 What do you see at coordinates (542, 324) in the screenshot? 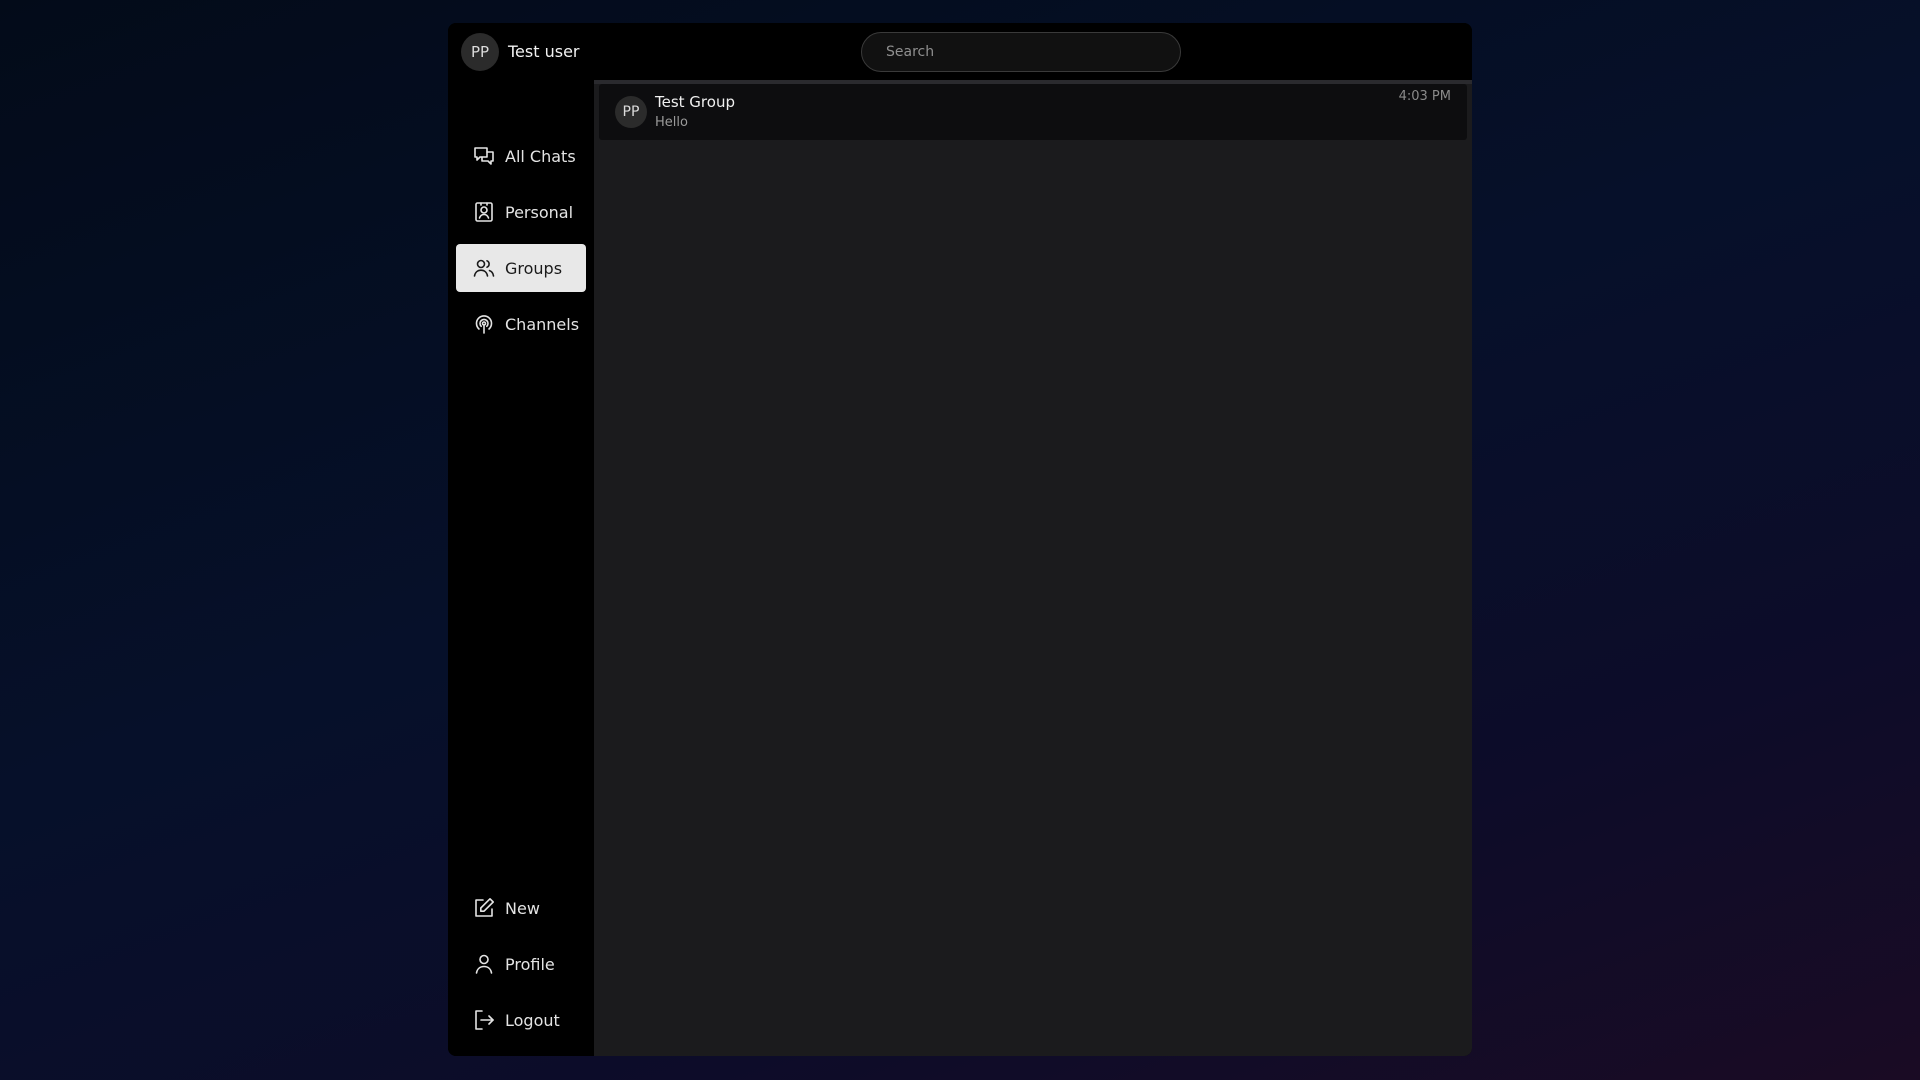
I see `sidebar-item-label: Channels` at bounding box center [542, 324].